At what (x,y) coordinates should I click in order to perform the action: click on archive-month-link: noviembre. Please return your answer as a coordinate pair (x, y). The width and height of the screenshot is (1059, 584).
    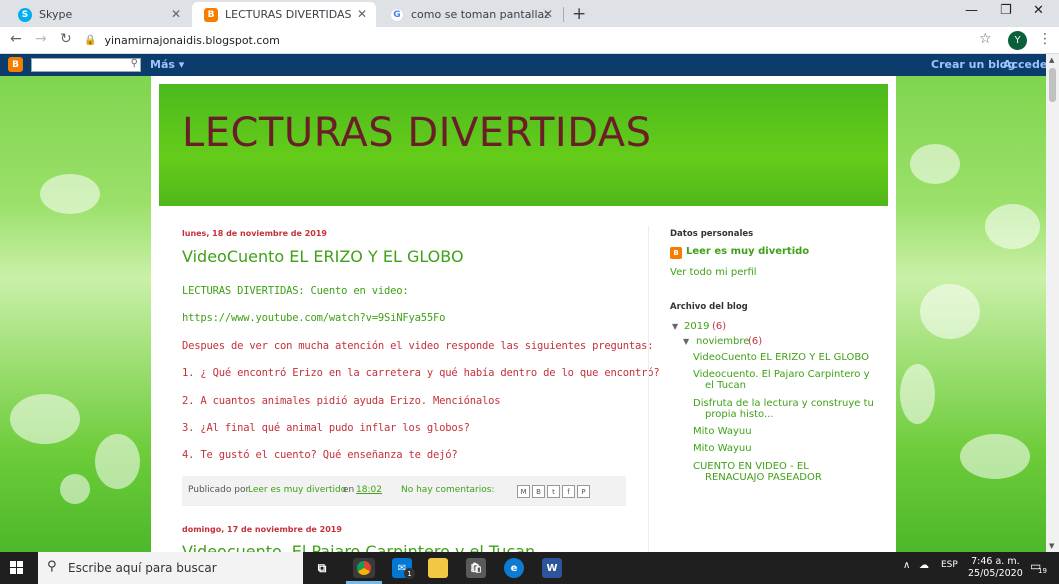
    Looking at the image, I should click on (722, 341).